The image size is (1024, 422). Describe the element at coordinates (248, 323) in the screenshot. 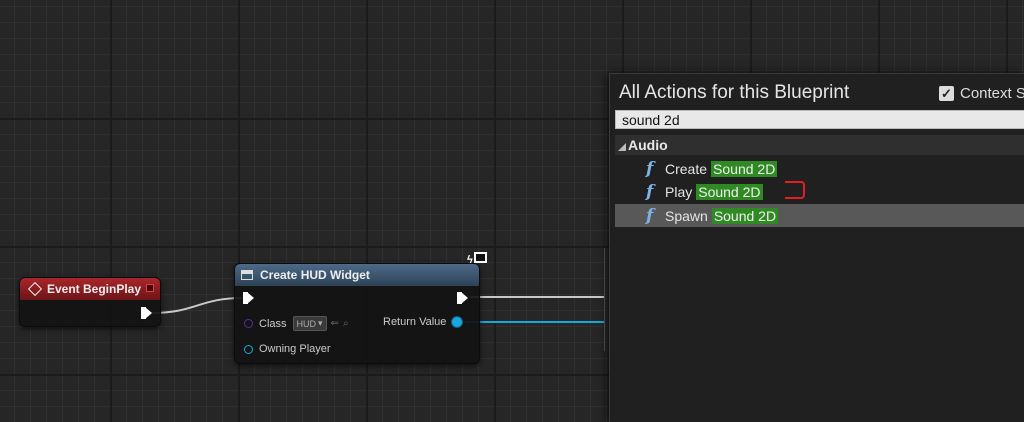

I see `class-pin` at that location.